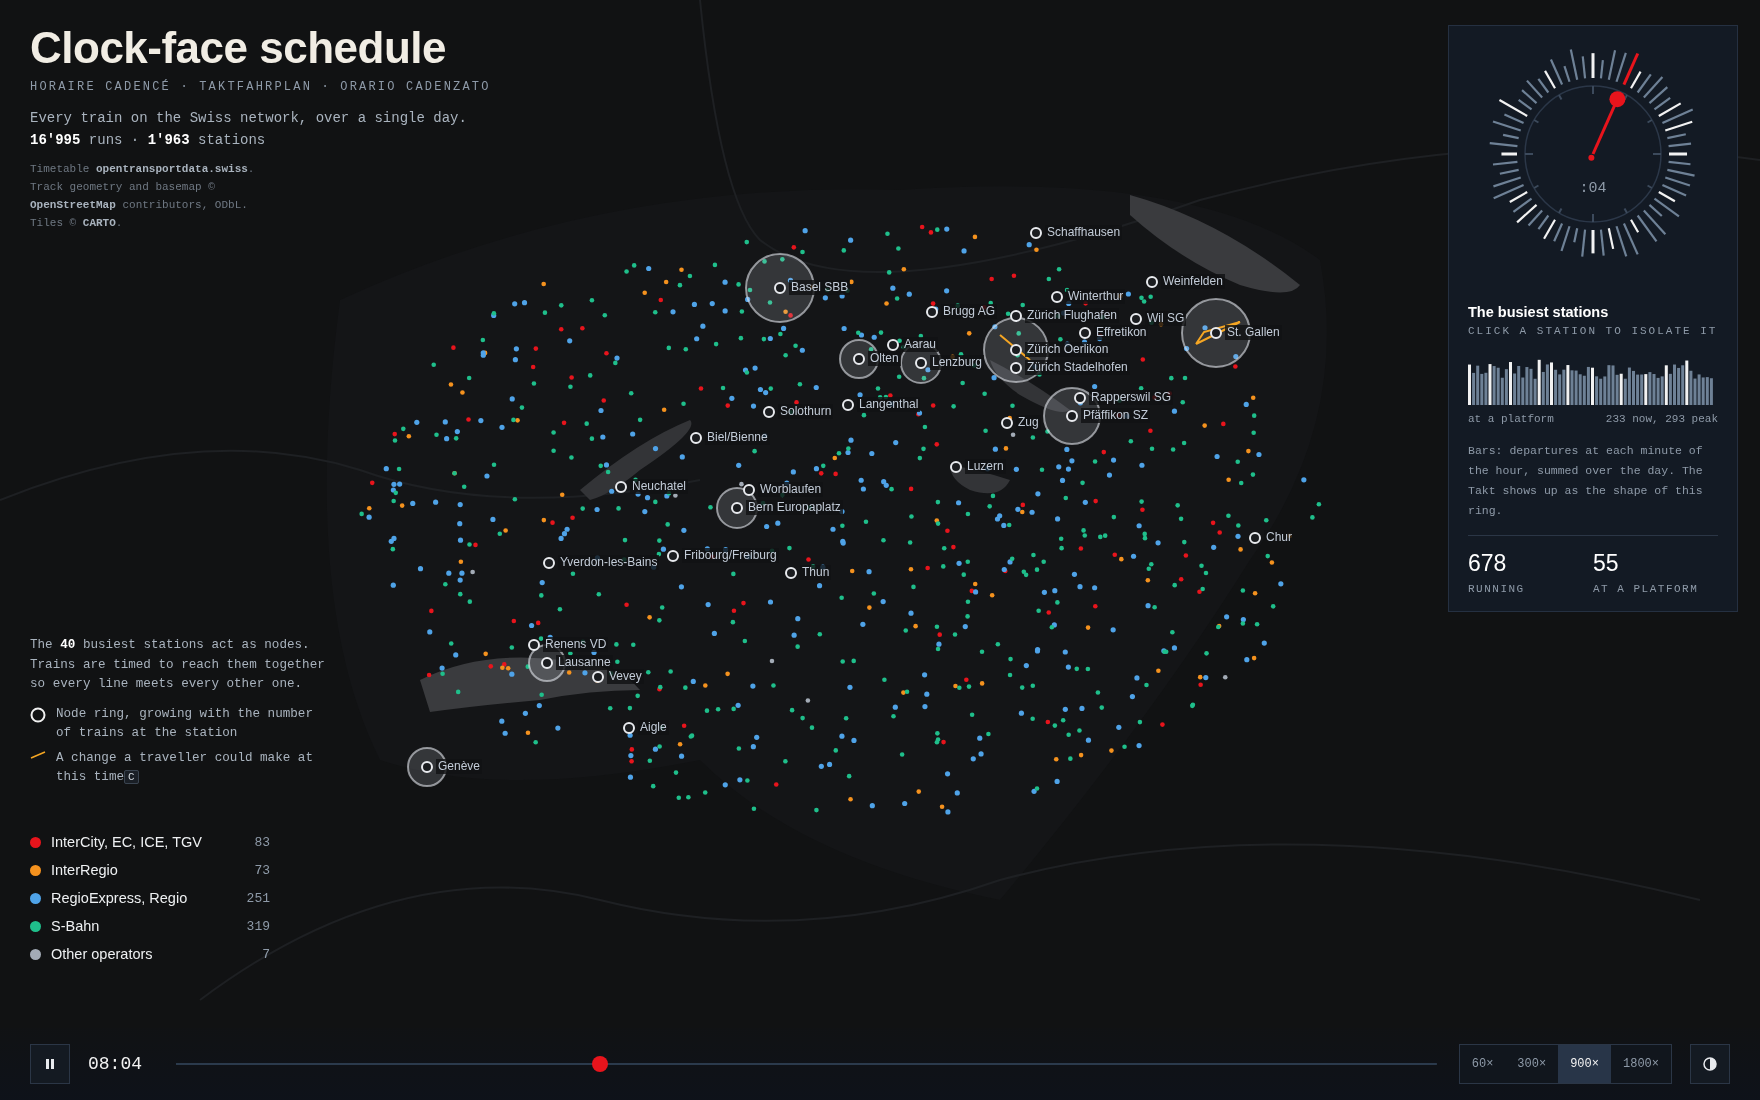 The width and height of the screenshot is (1760, 1100). I want to click on play-pause-button, so click(50, 1064).